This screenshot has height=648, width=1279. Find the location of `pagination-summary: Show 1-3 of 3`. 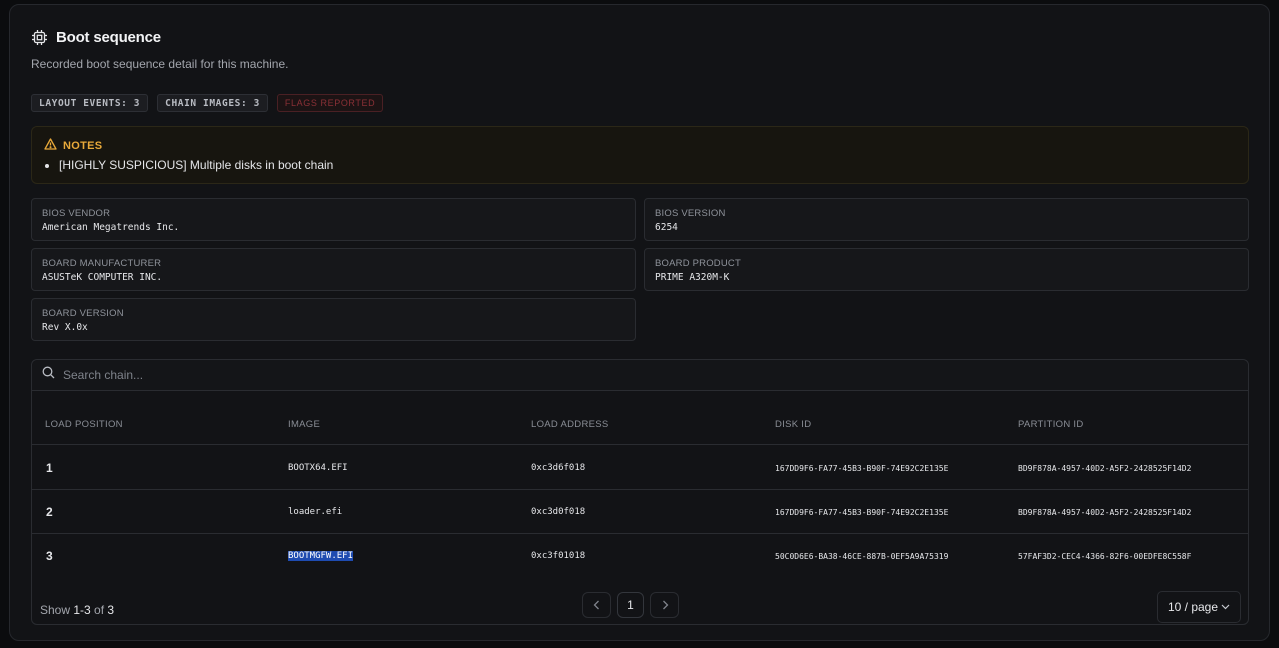

pagination-summary: Show 1-3 of 3 is located at coordinates (77, 610).